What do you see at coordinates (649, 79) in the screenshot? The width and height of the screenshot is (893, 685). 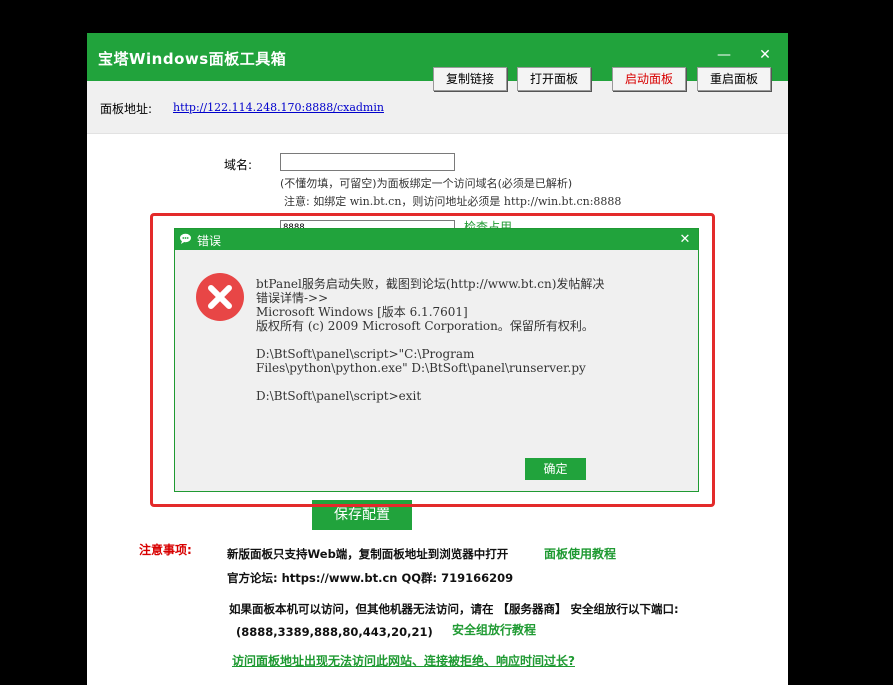 I see `start-panel-button: 启动面板` at bounding box center [649, 79].